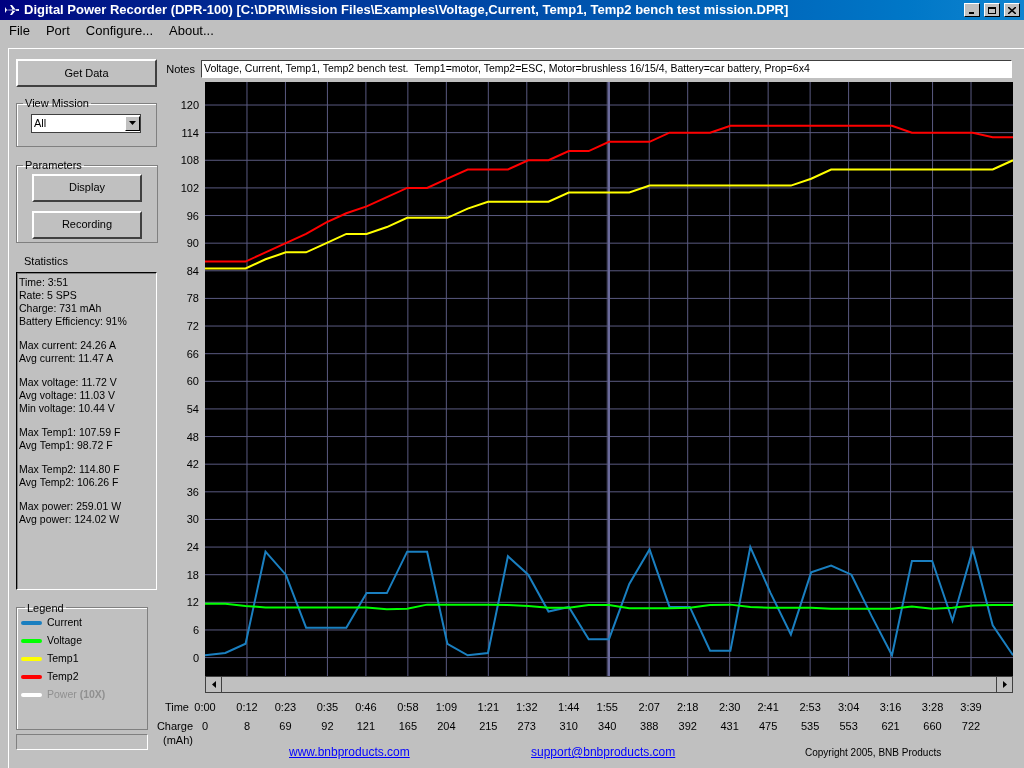  I want to click on mission-select: All, so click(86, 123).